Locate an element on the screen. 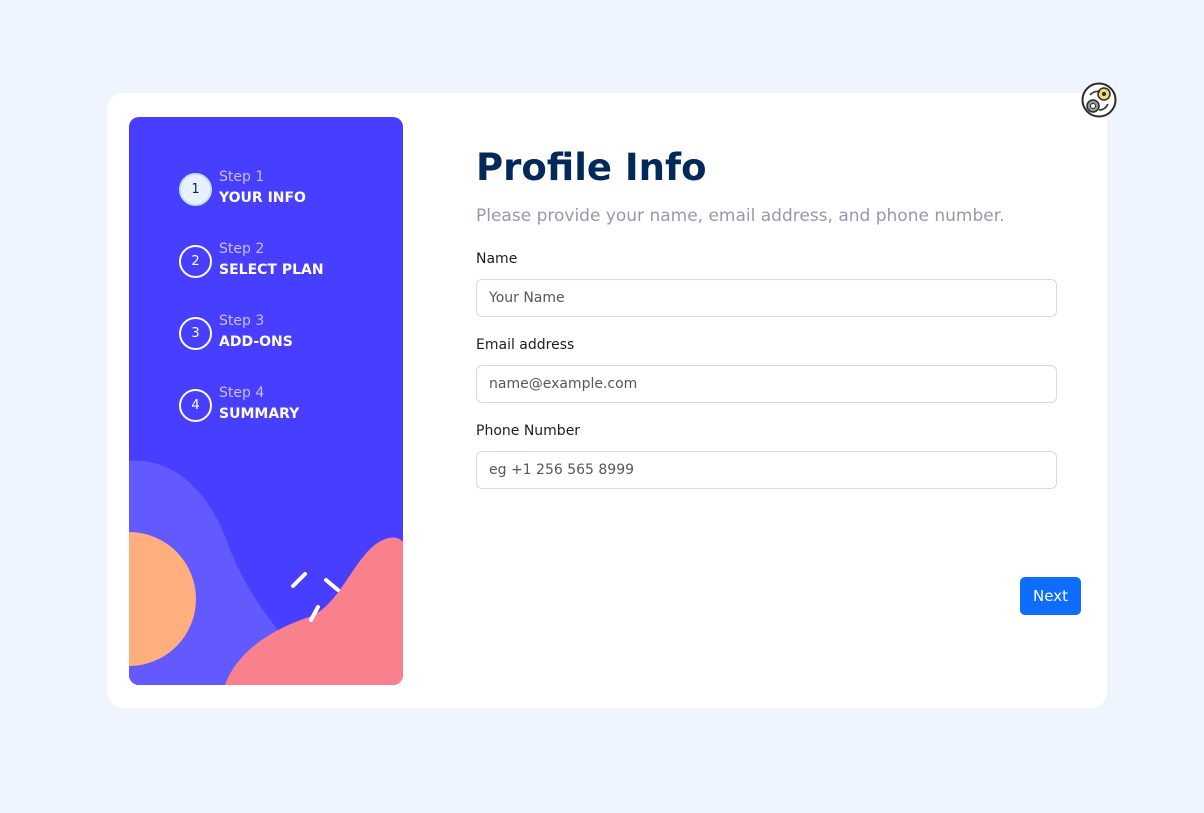  step-number: 4 is located at coordinates (195, 405).